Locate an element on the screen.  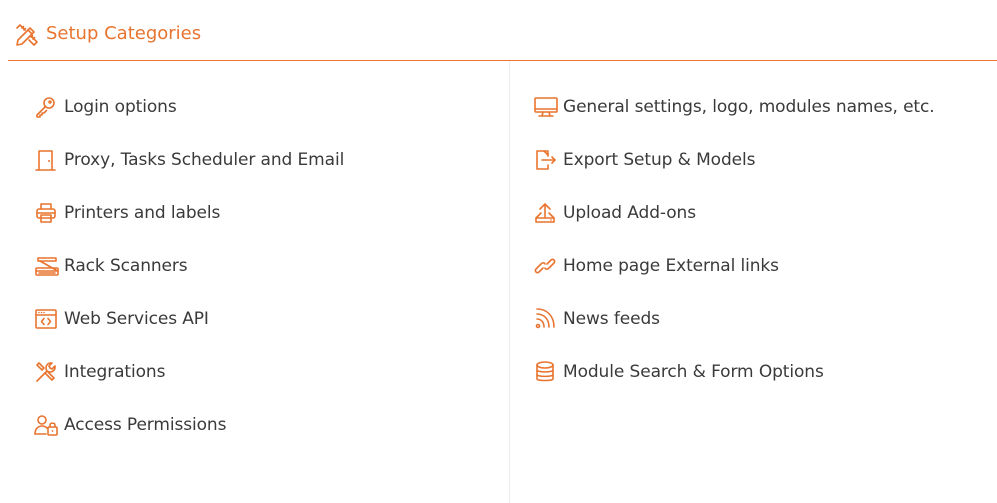
menu-item-access-permissions: Access Permissions is located at coordinates (189, 424).